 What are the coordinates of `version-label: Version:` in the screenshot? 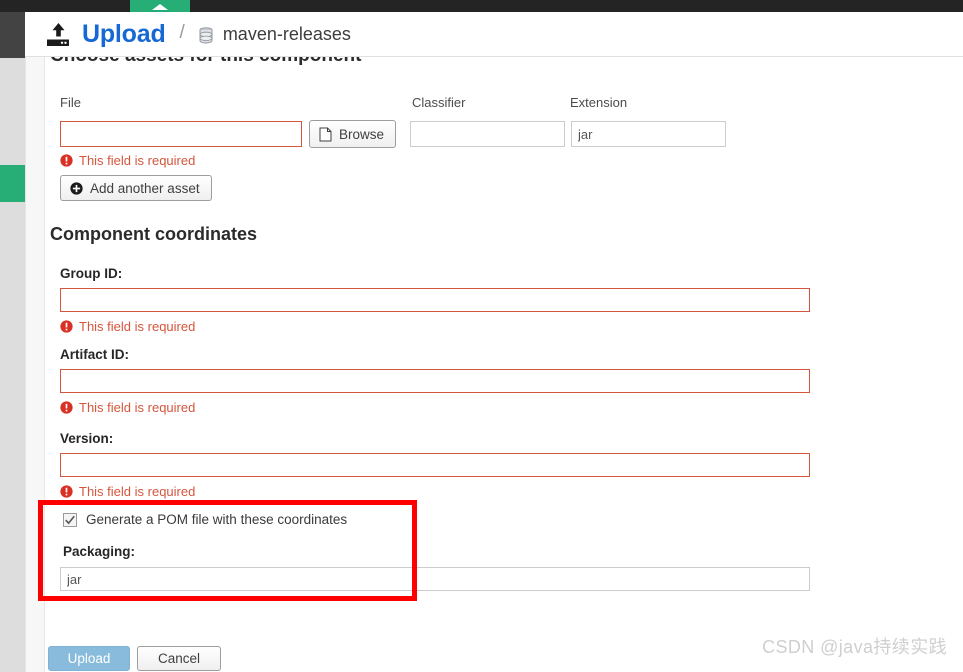 It's located at (87, 438).